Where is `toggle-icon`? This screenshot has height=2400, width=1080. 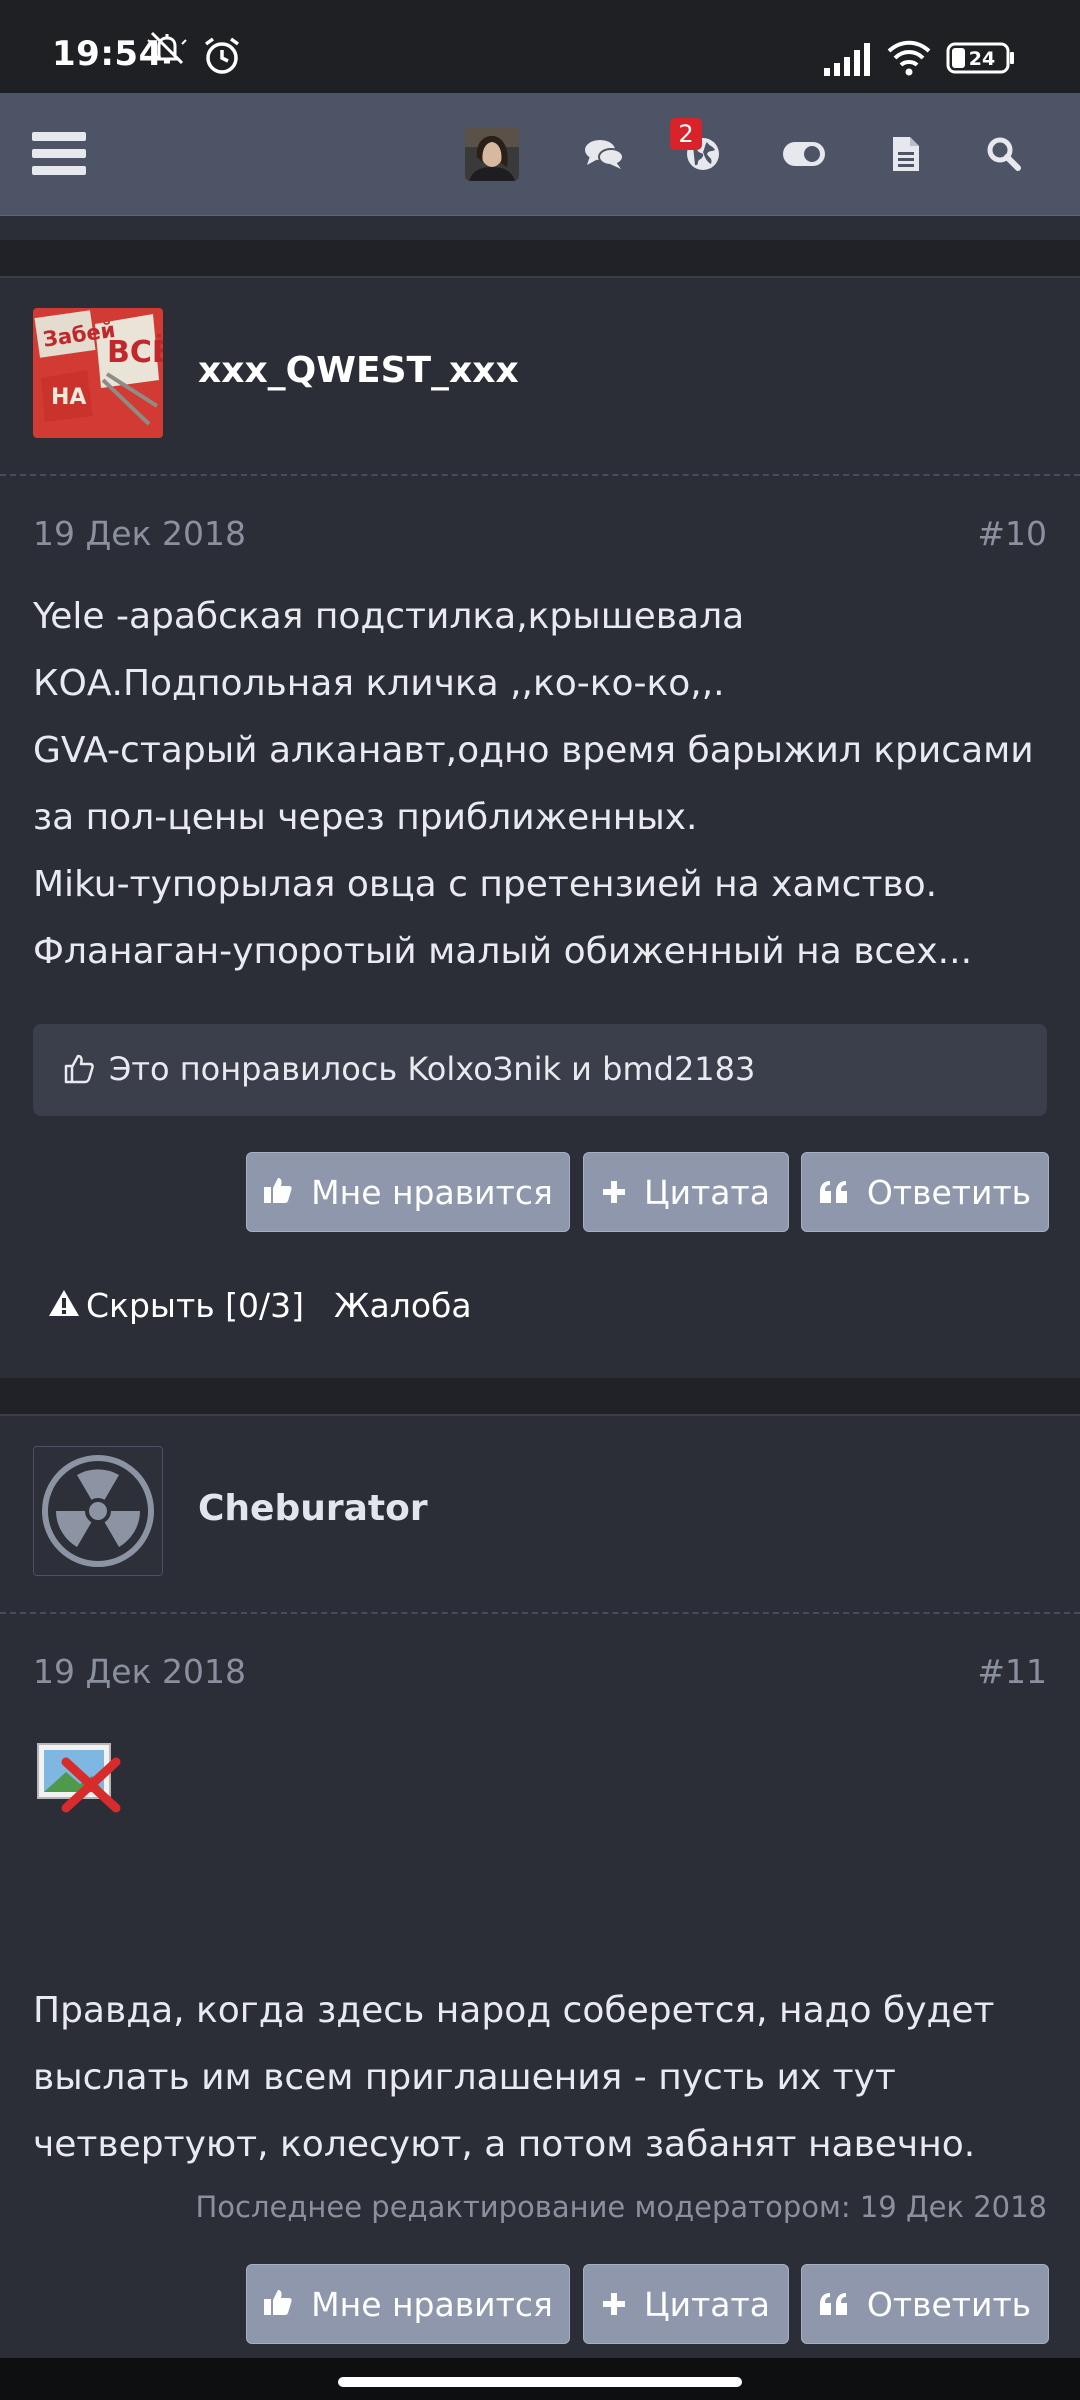
toggle-icon is located at coordinates (804, 154).